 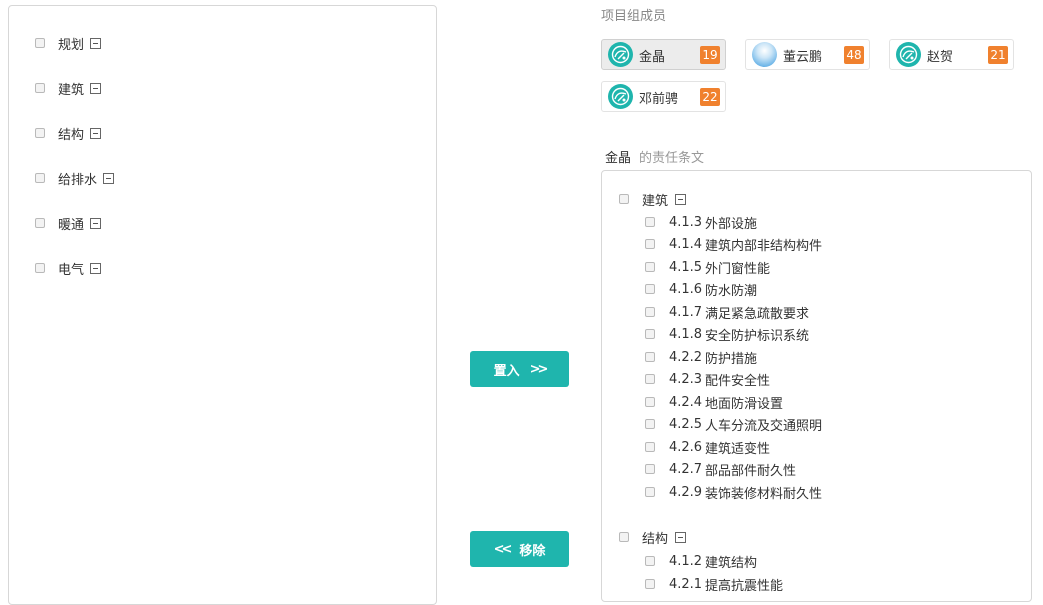 I want to click on clause-name: 防护措施, so click(x=731, y=359).